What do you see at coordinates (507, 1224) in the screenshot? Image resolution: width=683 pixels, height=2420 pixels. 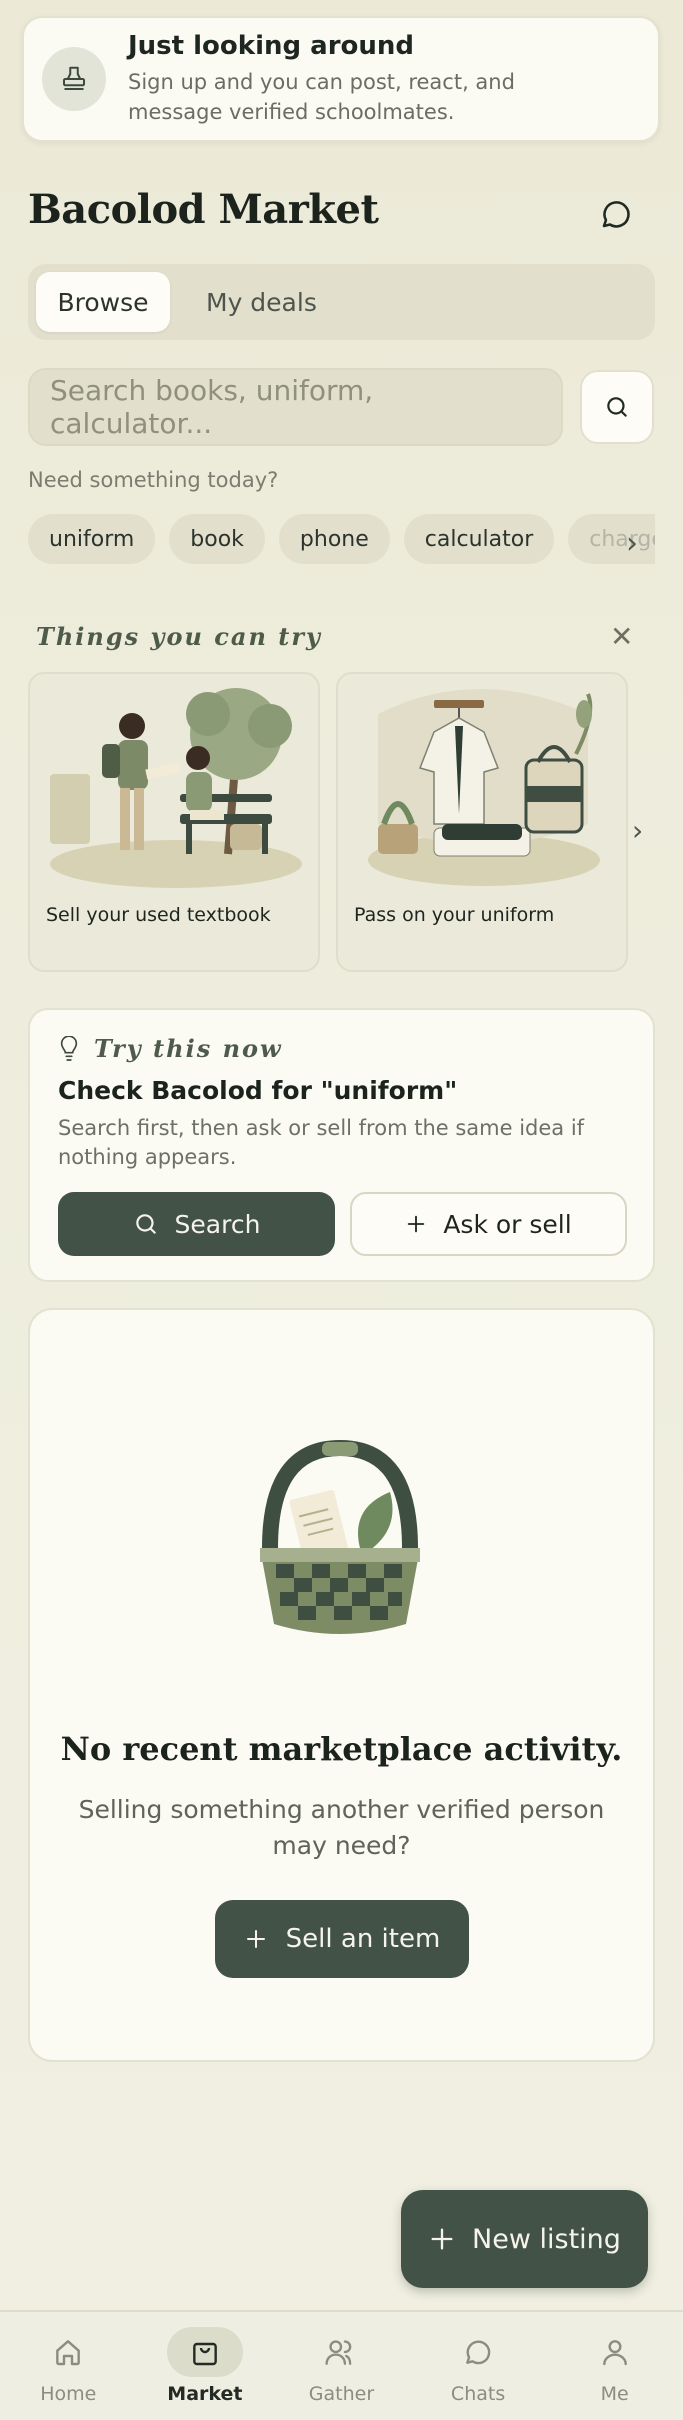 I see `ask-or-sell-label: Ask or sell` at bounding box center [507, 1224].